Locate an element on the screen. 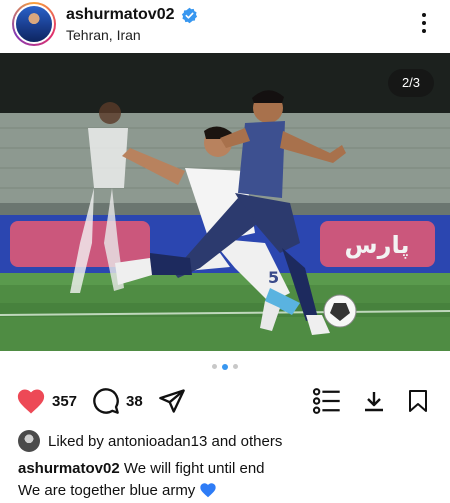 This screenshot has height=503, width=450. save-button is located at coordinates (418, 401).